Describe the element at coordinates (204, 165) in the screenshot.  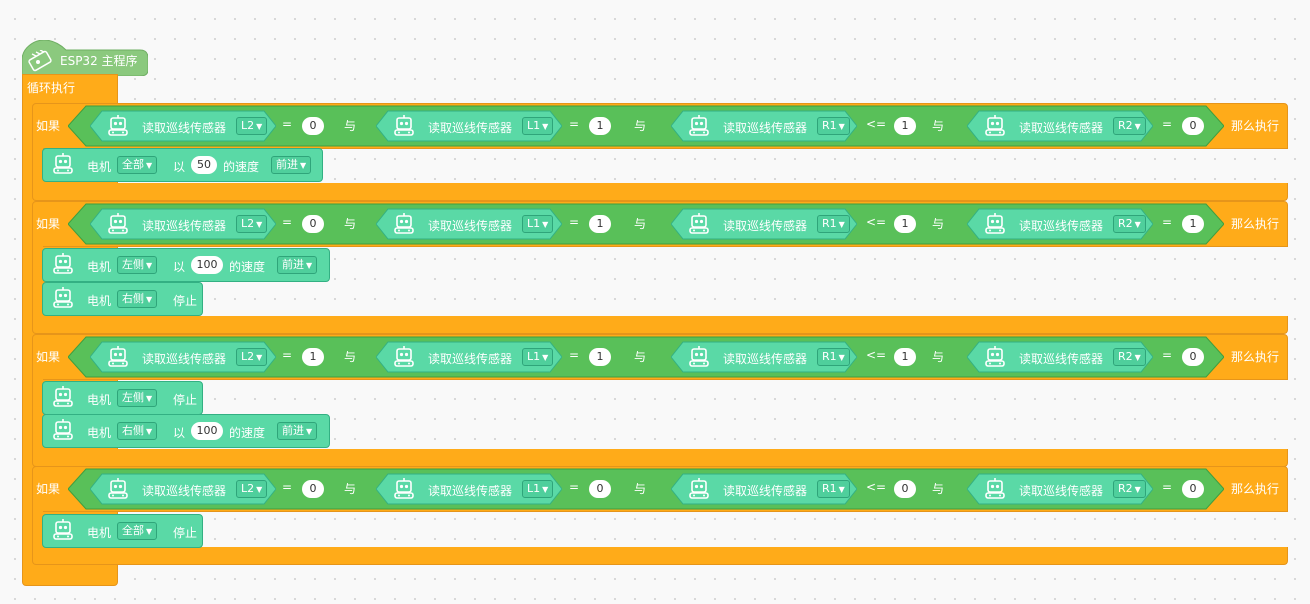
I see `speed-value-input: 50` at that location.